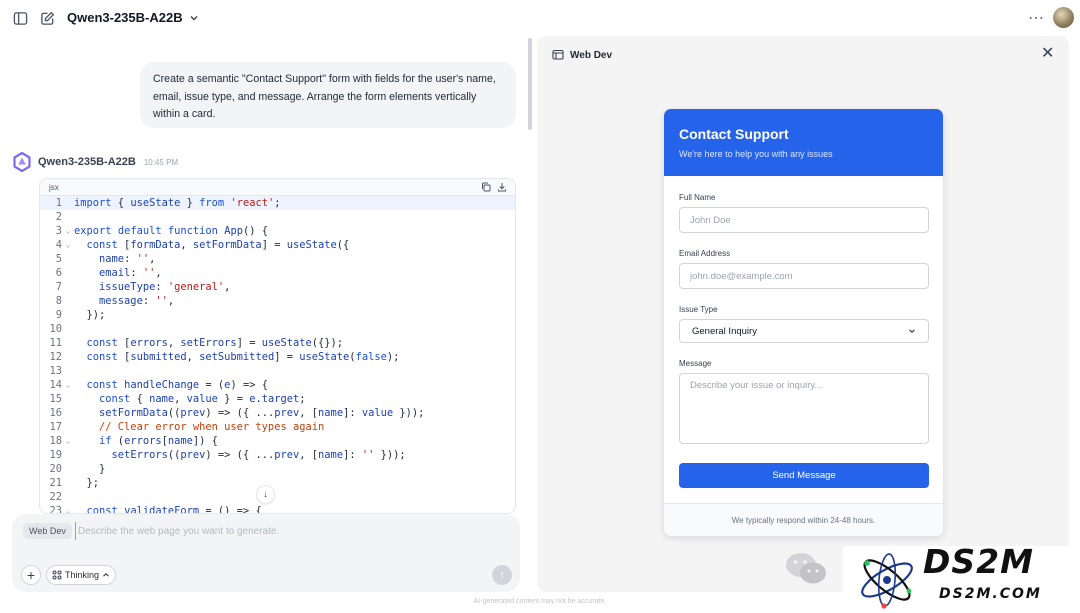  Describe the element at coordinates (125, 17) in the screenshot. I see `model-name-label: Qwen3-235B-A22B` at that location.